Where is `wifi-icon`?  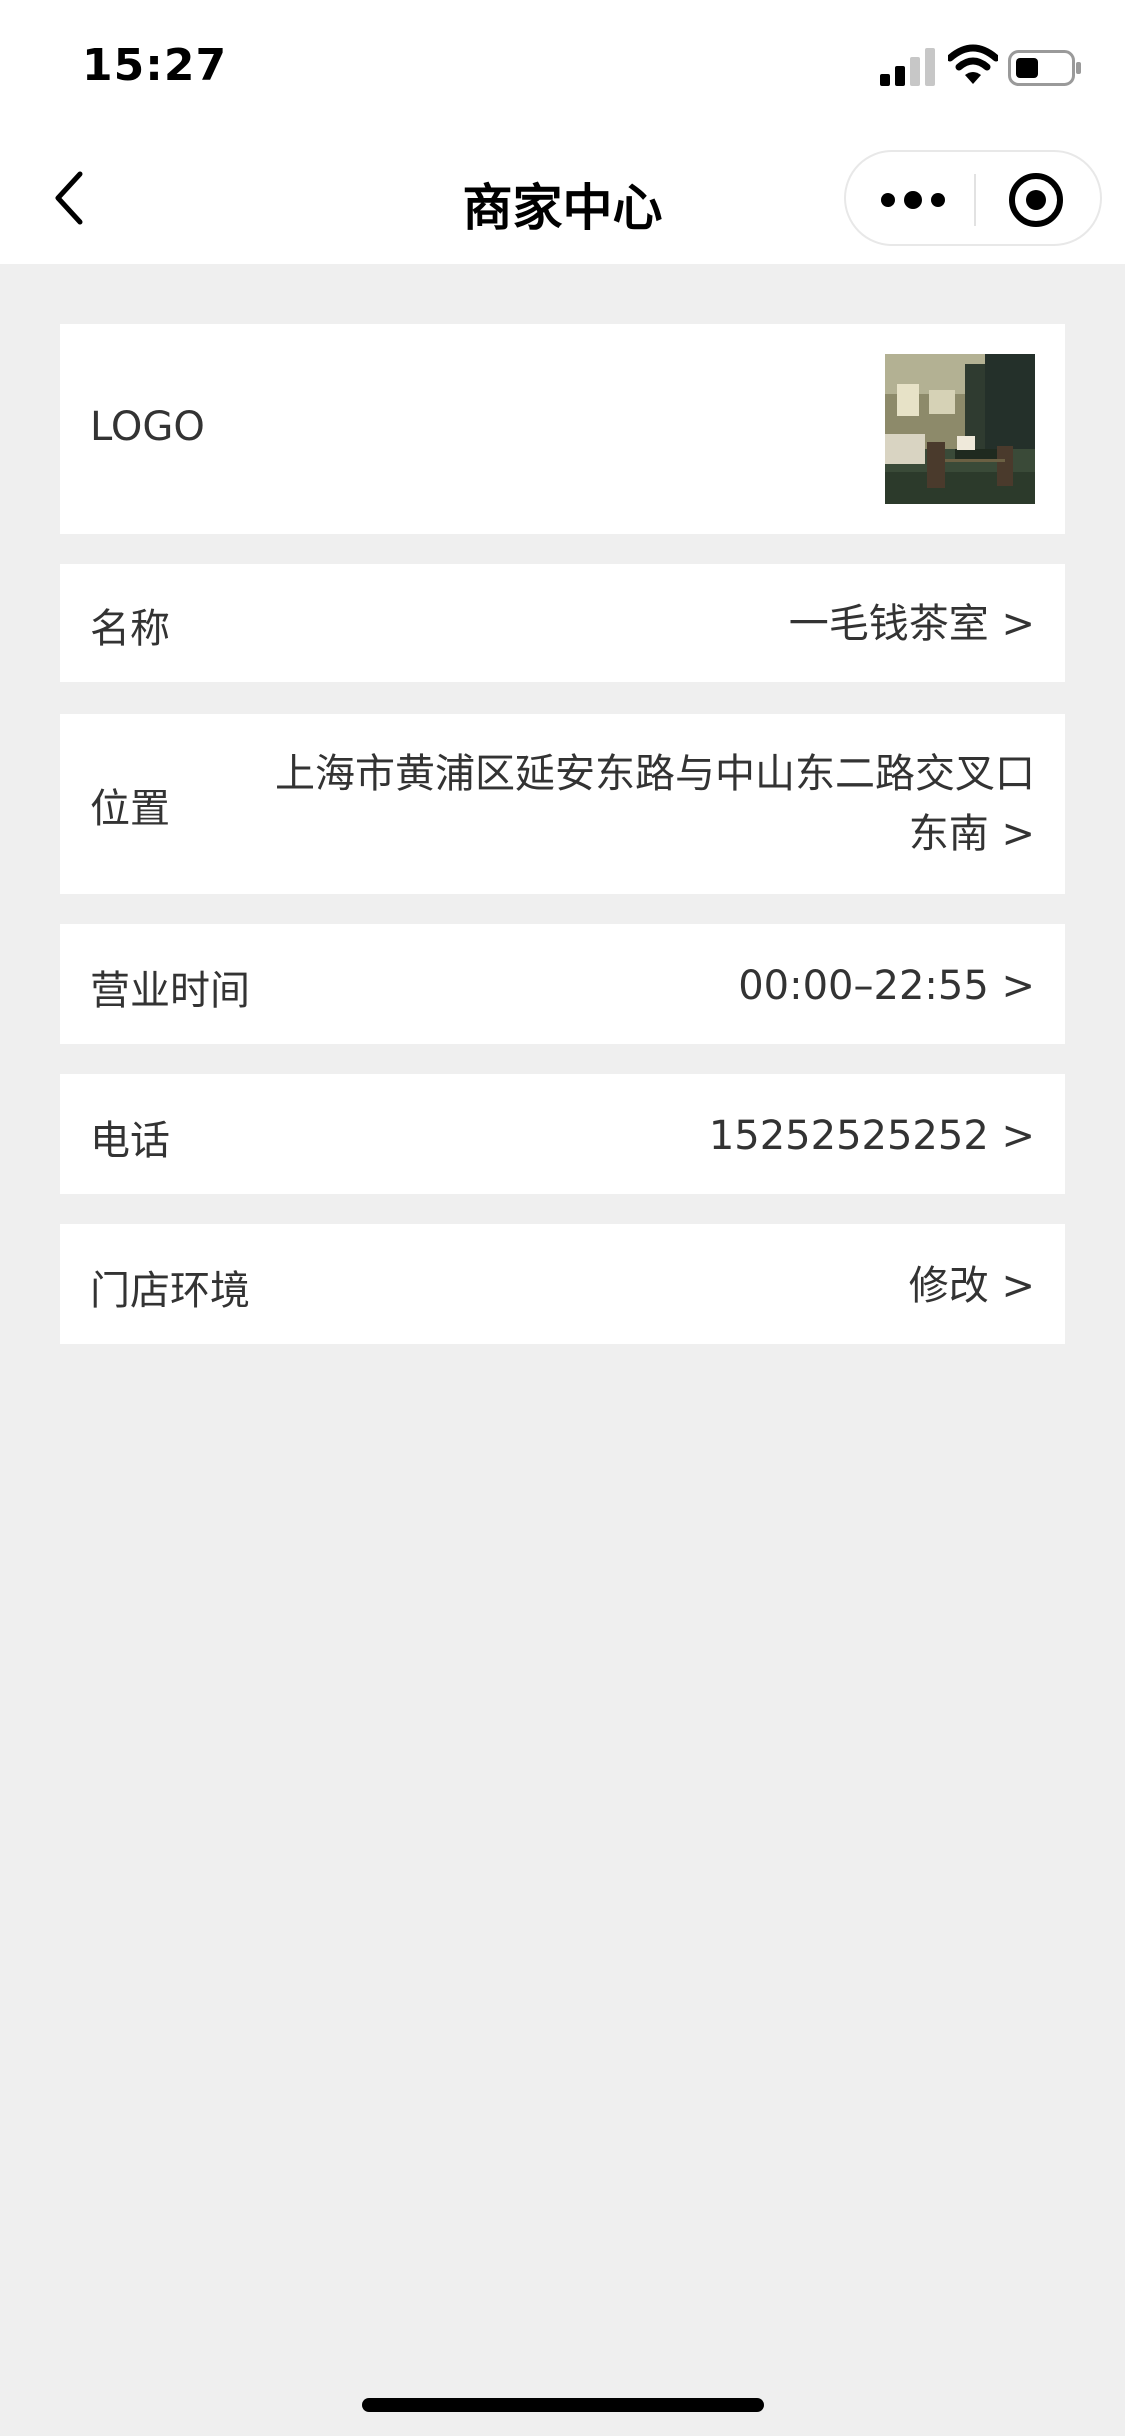 wifi-icon is located at coordinates (973, 64).